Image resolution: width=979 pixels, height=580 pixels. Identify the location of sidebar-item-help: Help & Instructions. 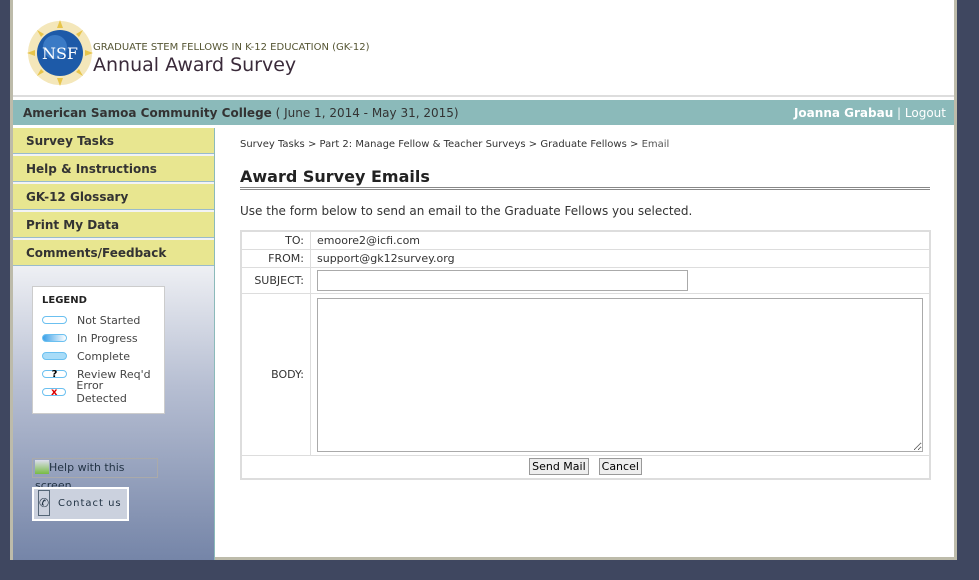
(113, 169).